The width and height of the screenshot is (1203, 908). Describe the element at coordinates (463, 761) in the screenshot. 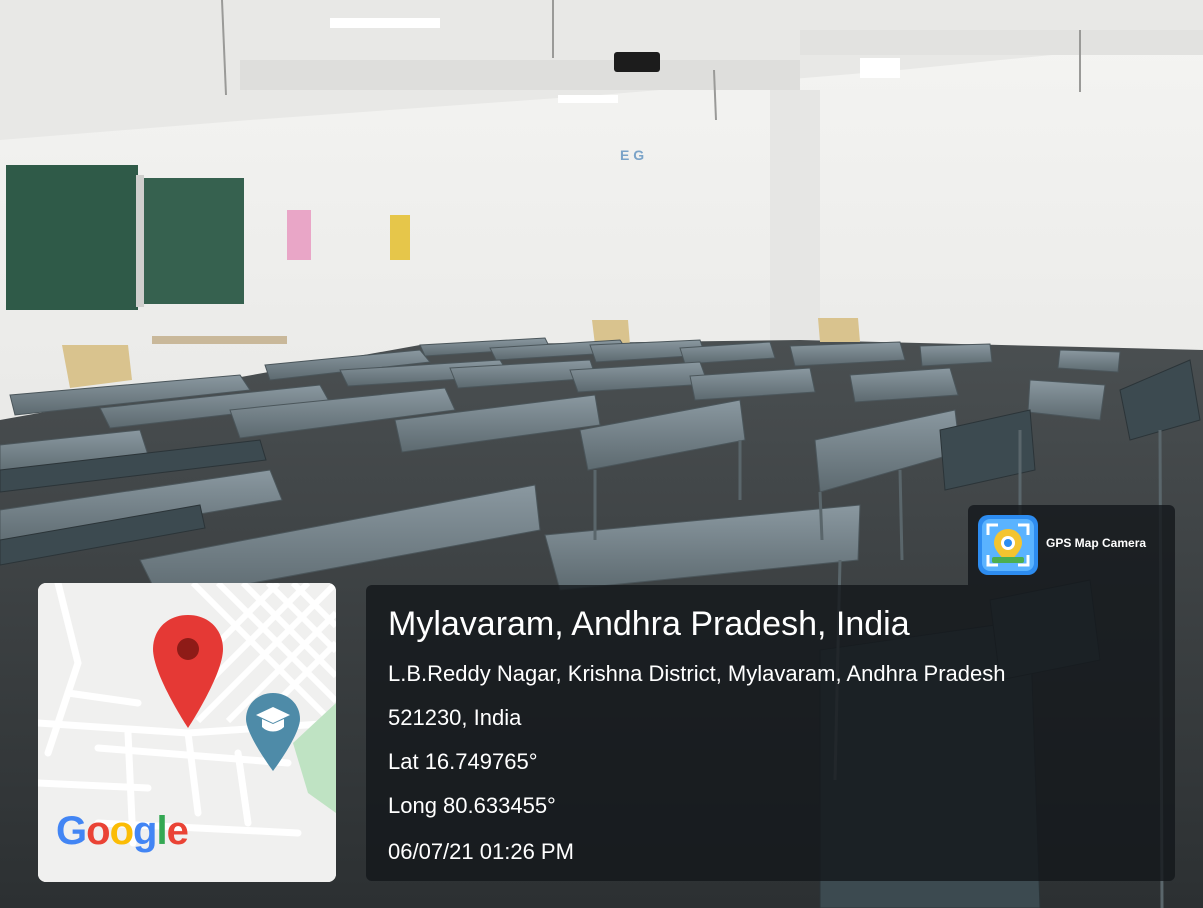

I see `latitude: Lat 16.749765°` at that location.